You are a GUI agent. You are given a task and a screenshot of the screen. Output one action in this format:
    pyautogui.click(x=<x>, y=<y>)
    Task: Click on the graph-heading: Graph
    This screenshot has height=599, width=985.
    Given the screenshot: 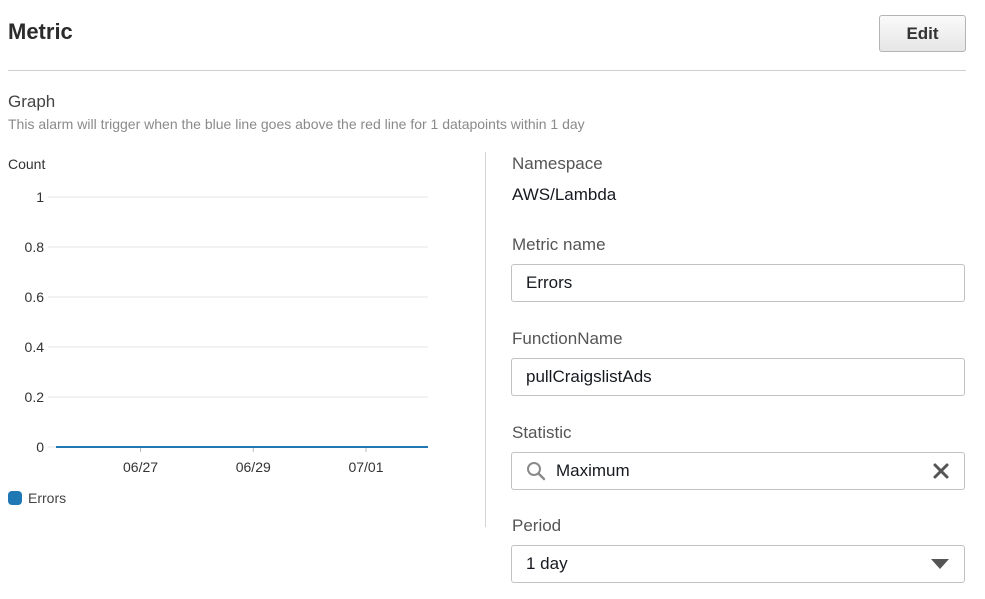 What is the action you would take?
    pyautogui.click(x=32, y=101)
    